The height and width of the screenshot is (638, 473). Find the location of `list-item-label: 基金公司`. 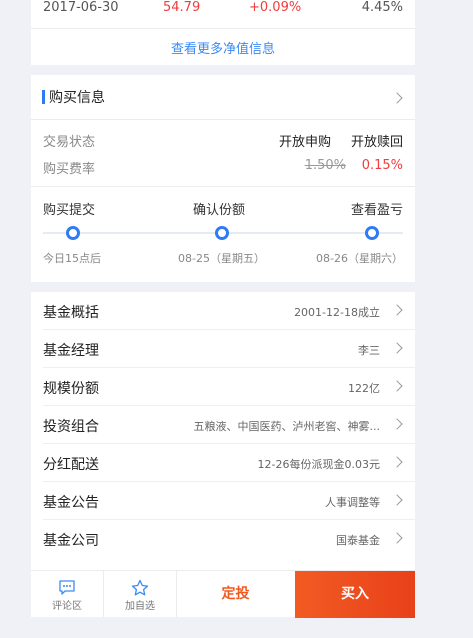

list-item-label: 基金公司 is located at coordinates (71, 541).